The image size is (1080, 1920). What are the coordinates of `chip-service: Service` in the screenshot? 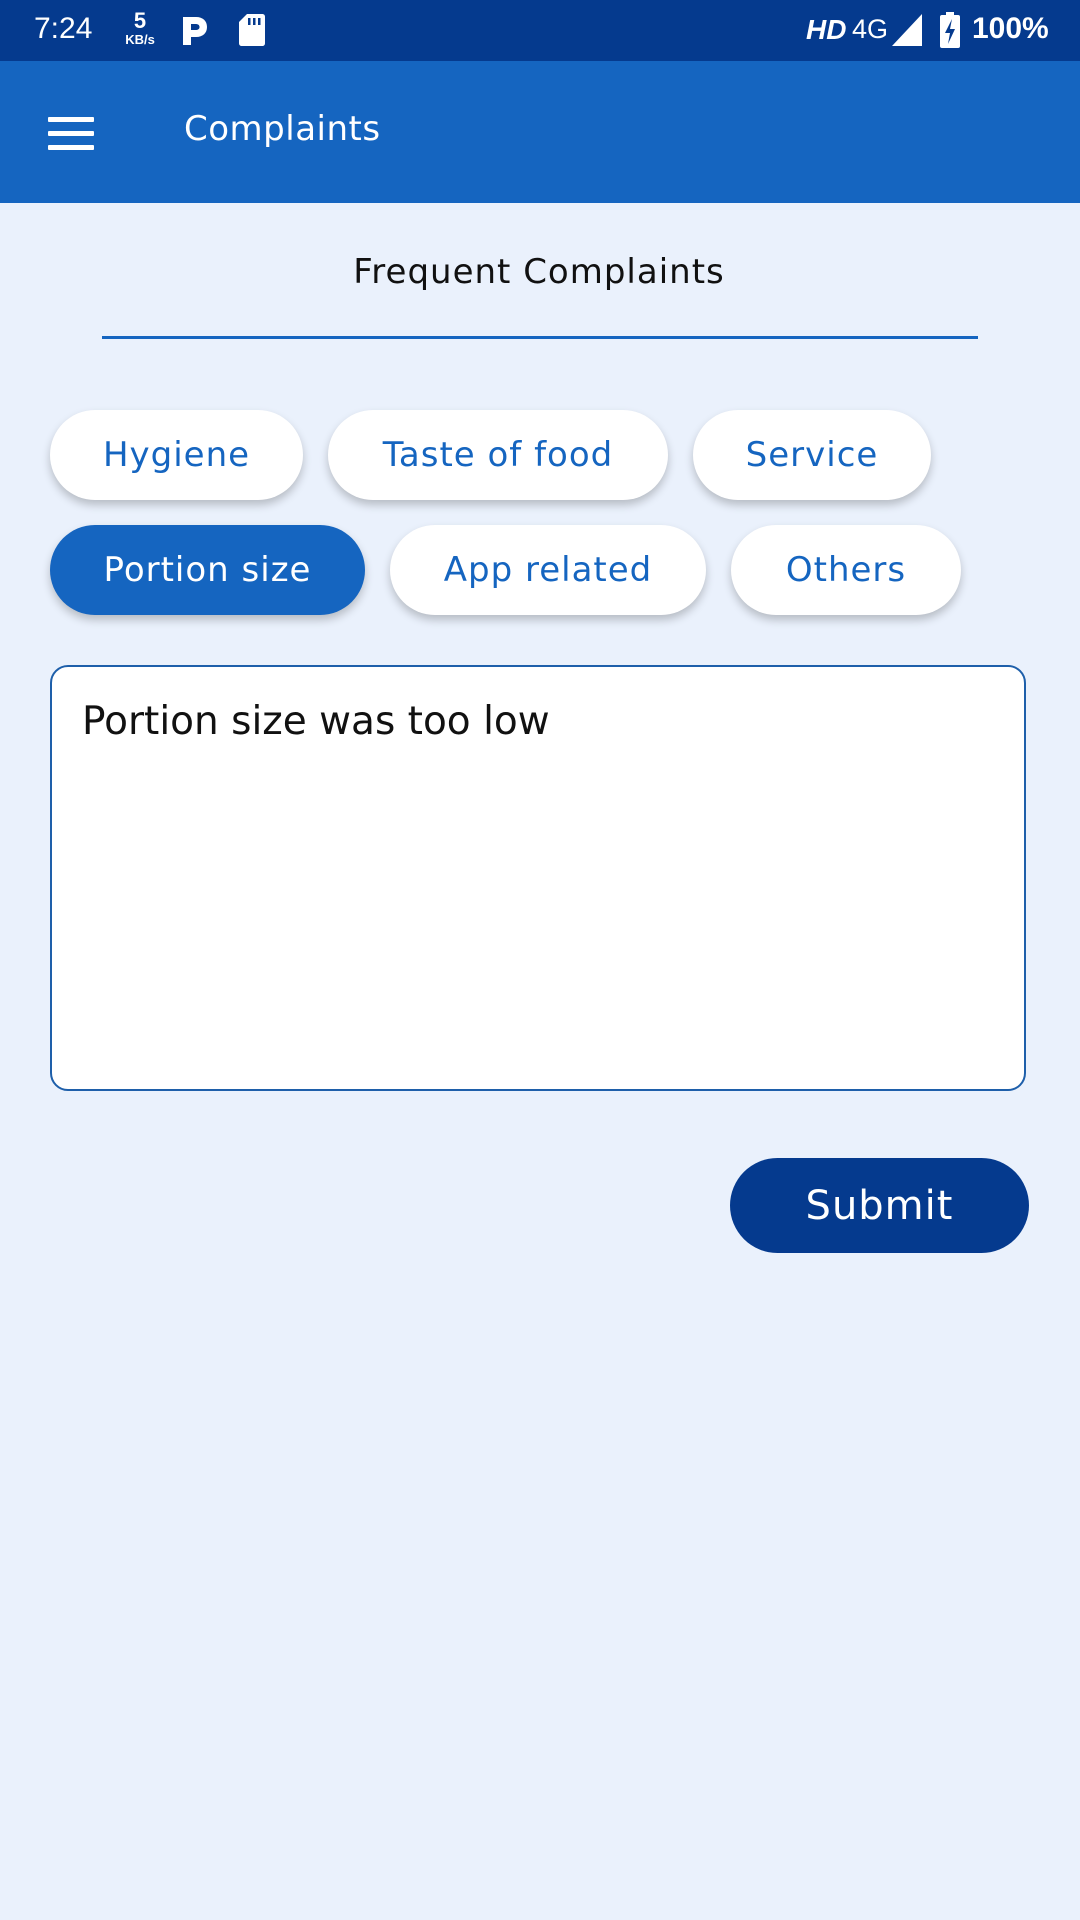 It's located at (812, 455).